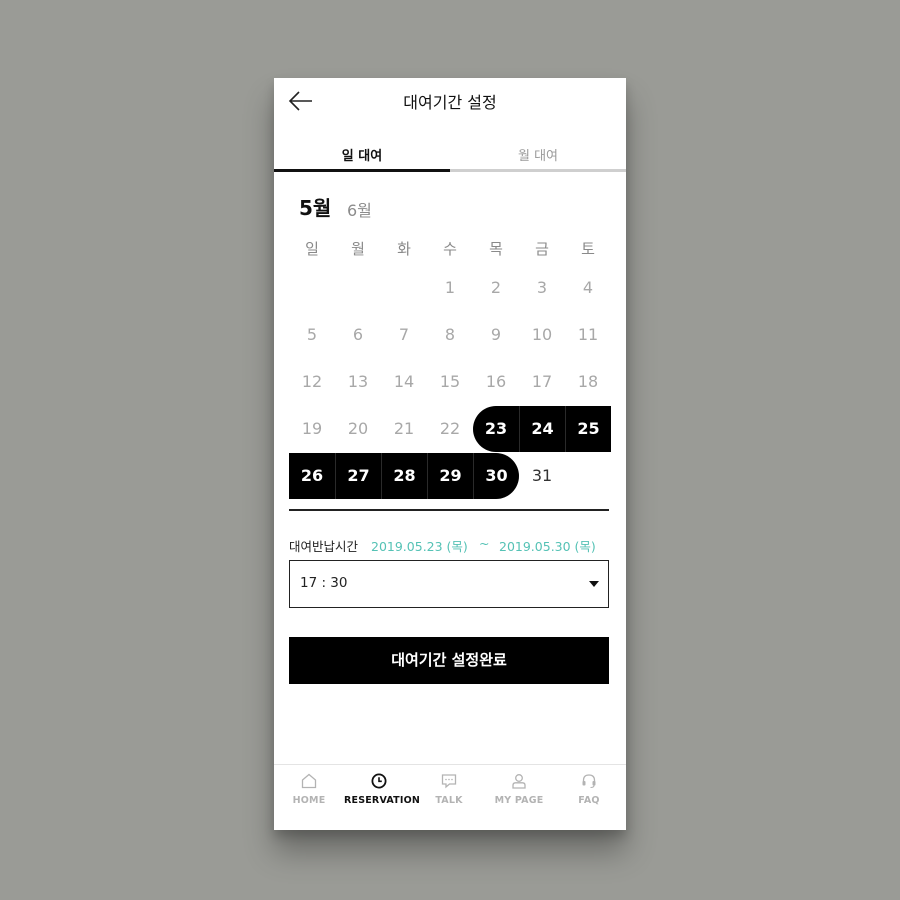 This screenshot has height=900, width=900. What do you see at coordinates (449, 510) in the screenshot?
I see `divider` at bounding box center [449, 510].